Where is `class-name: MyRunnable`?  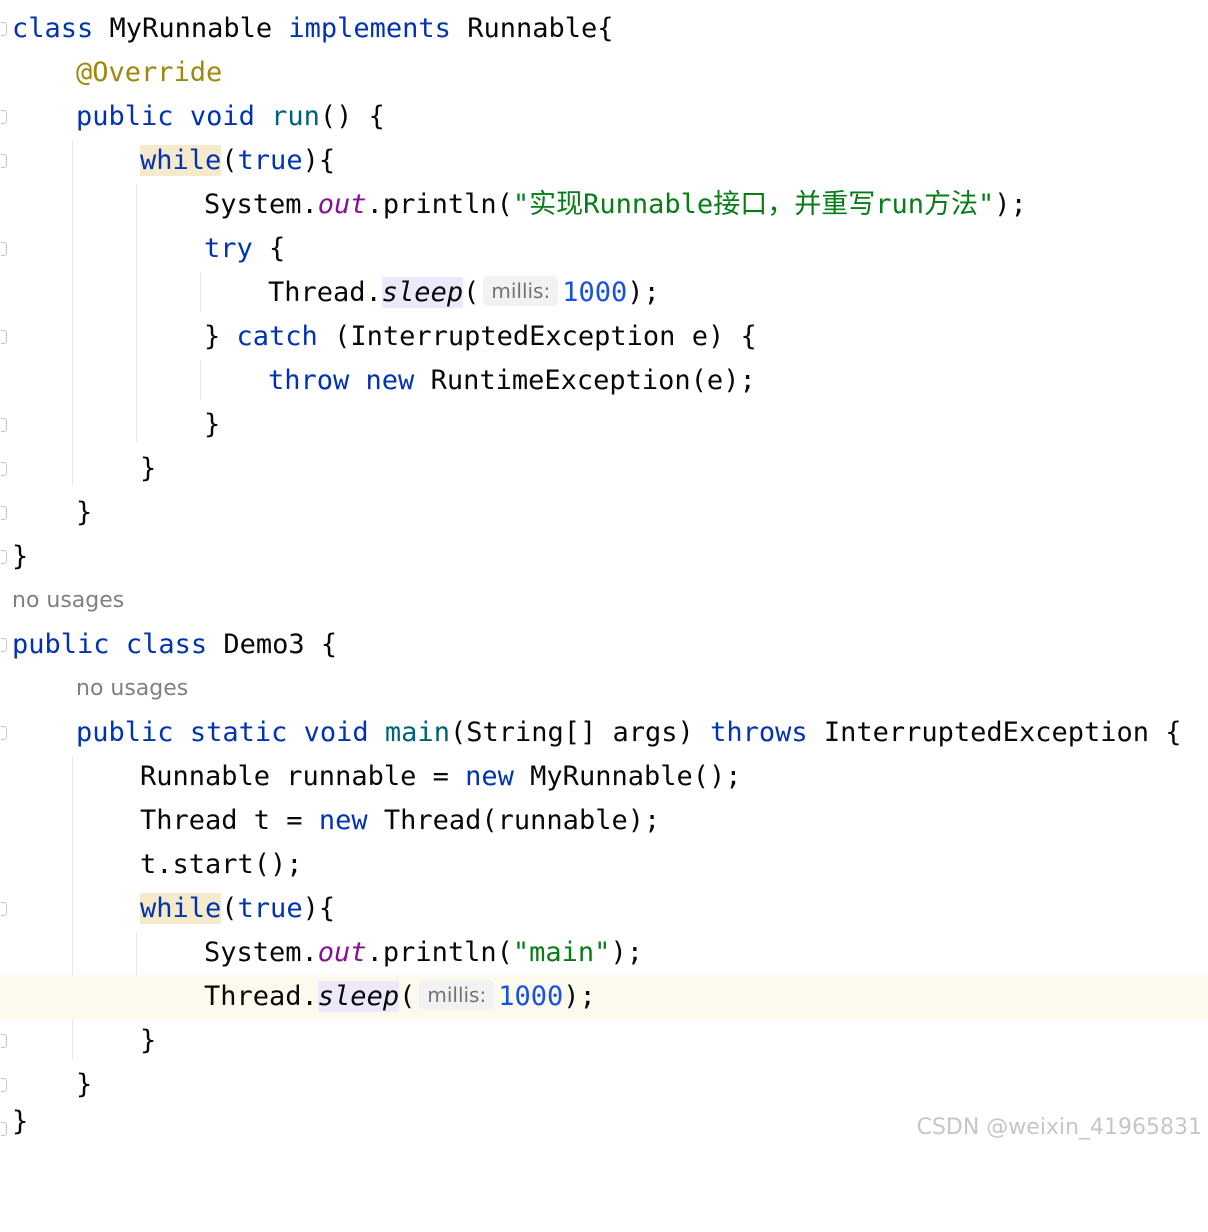
class-name: MyRunnable is located at coordinates (191, 28).